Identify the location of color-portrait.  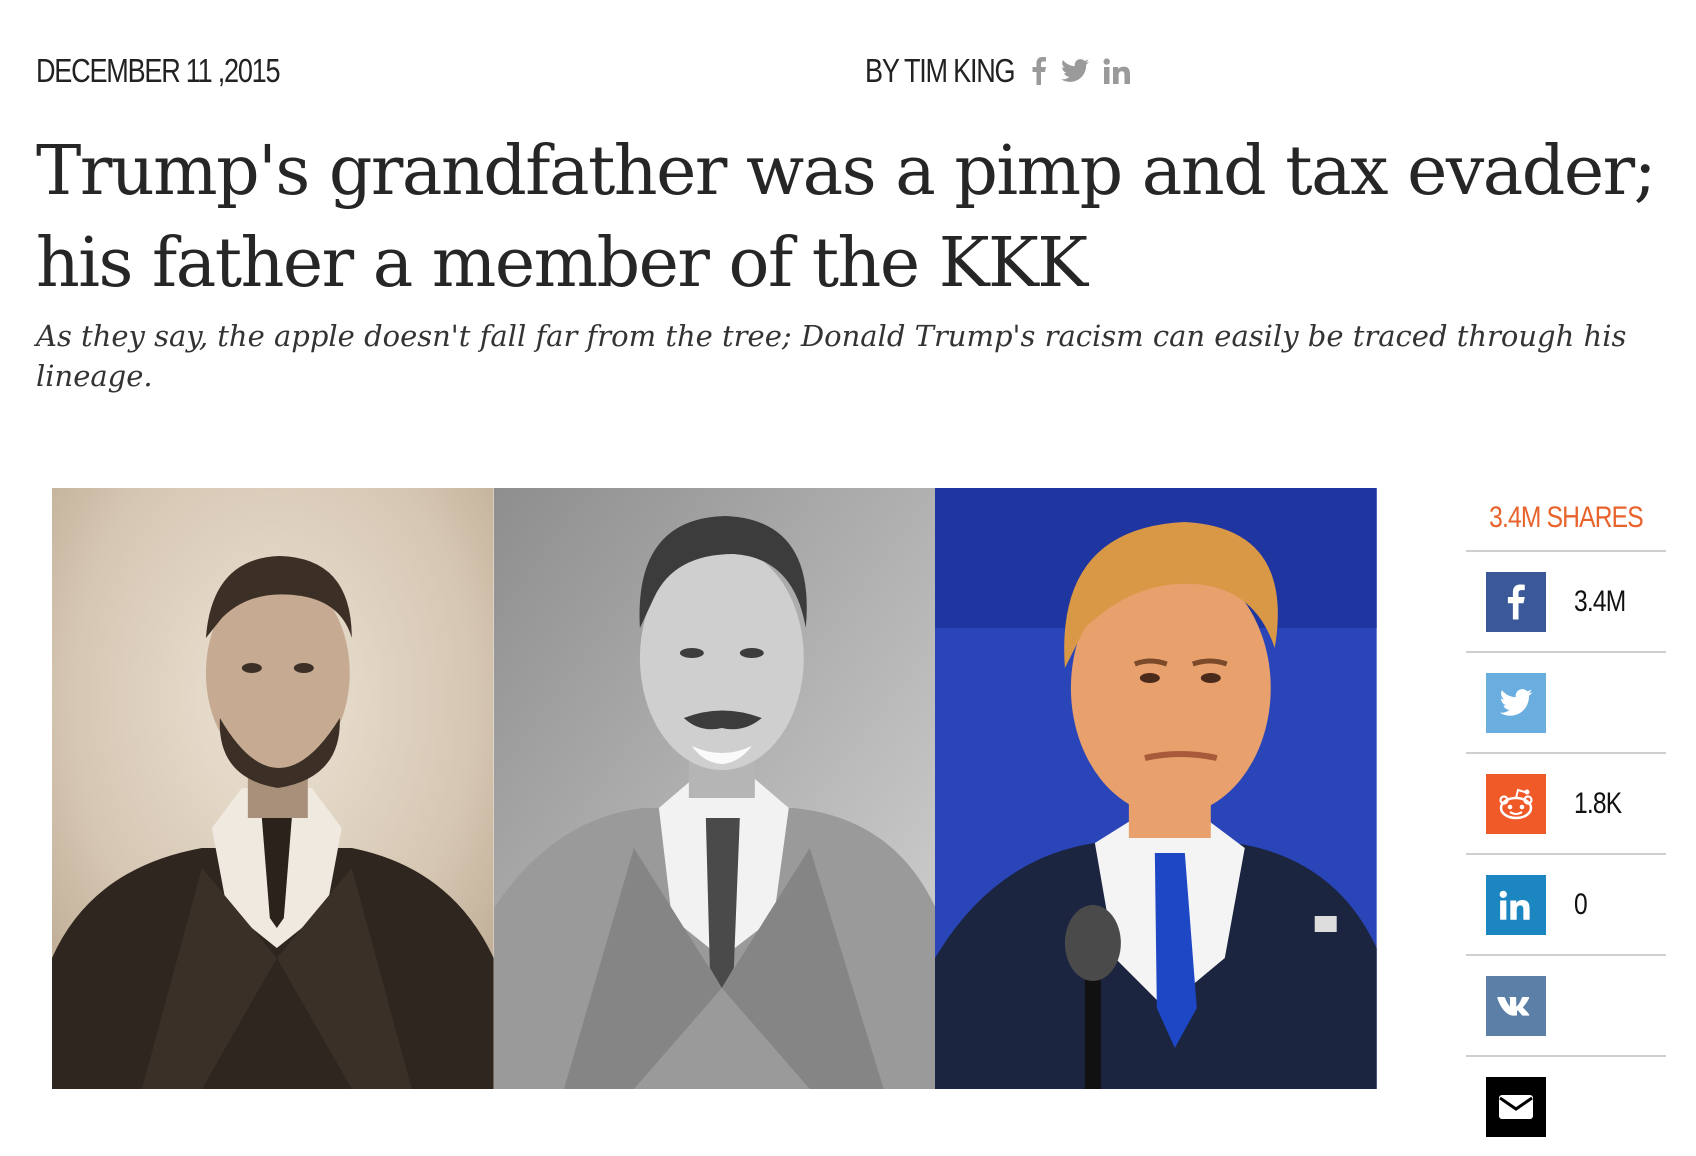
(1156, 788).